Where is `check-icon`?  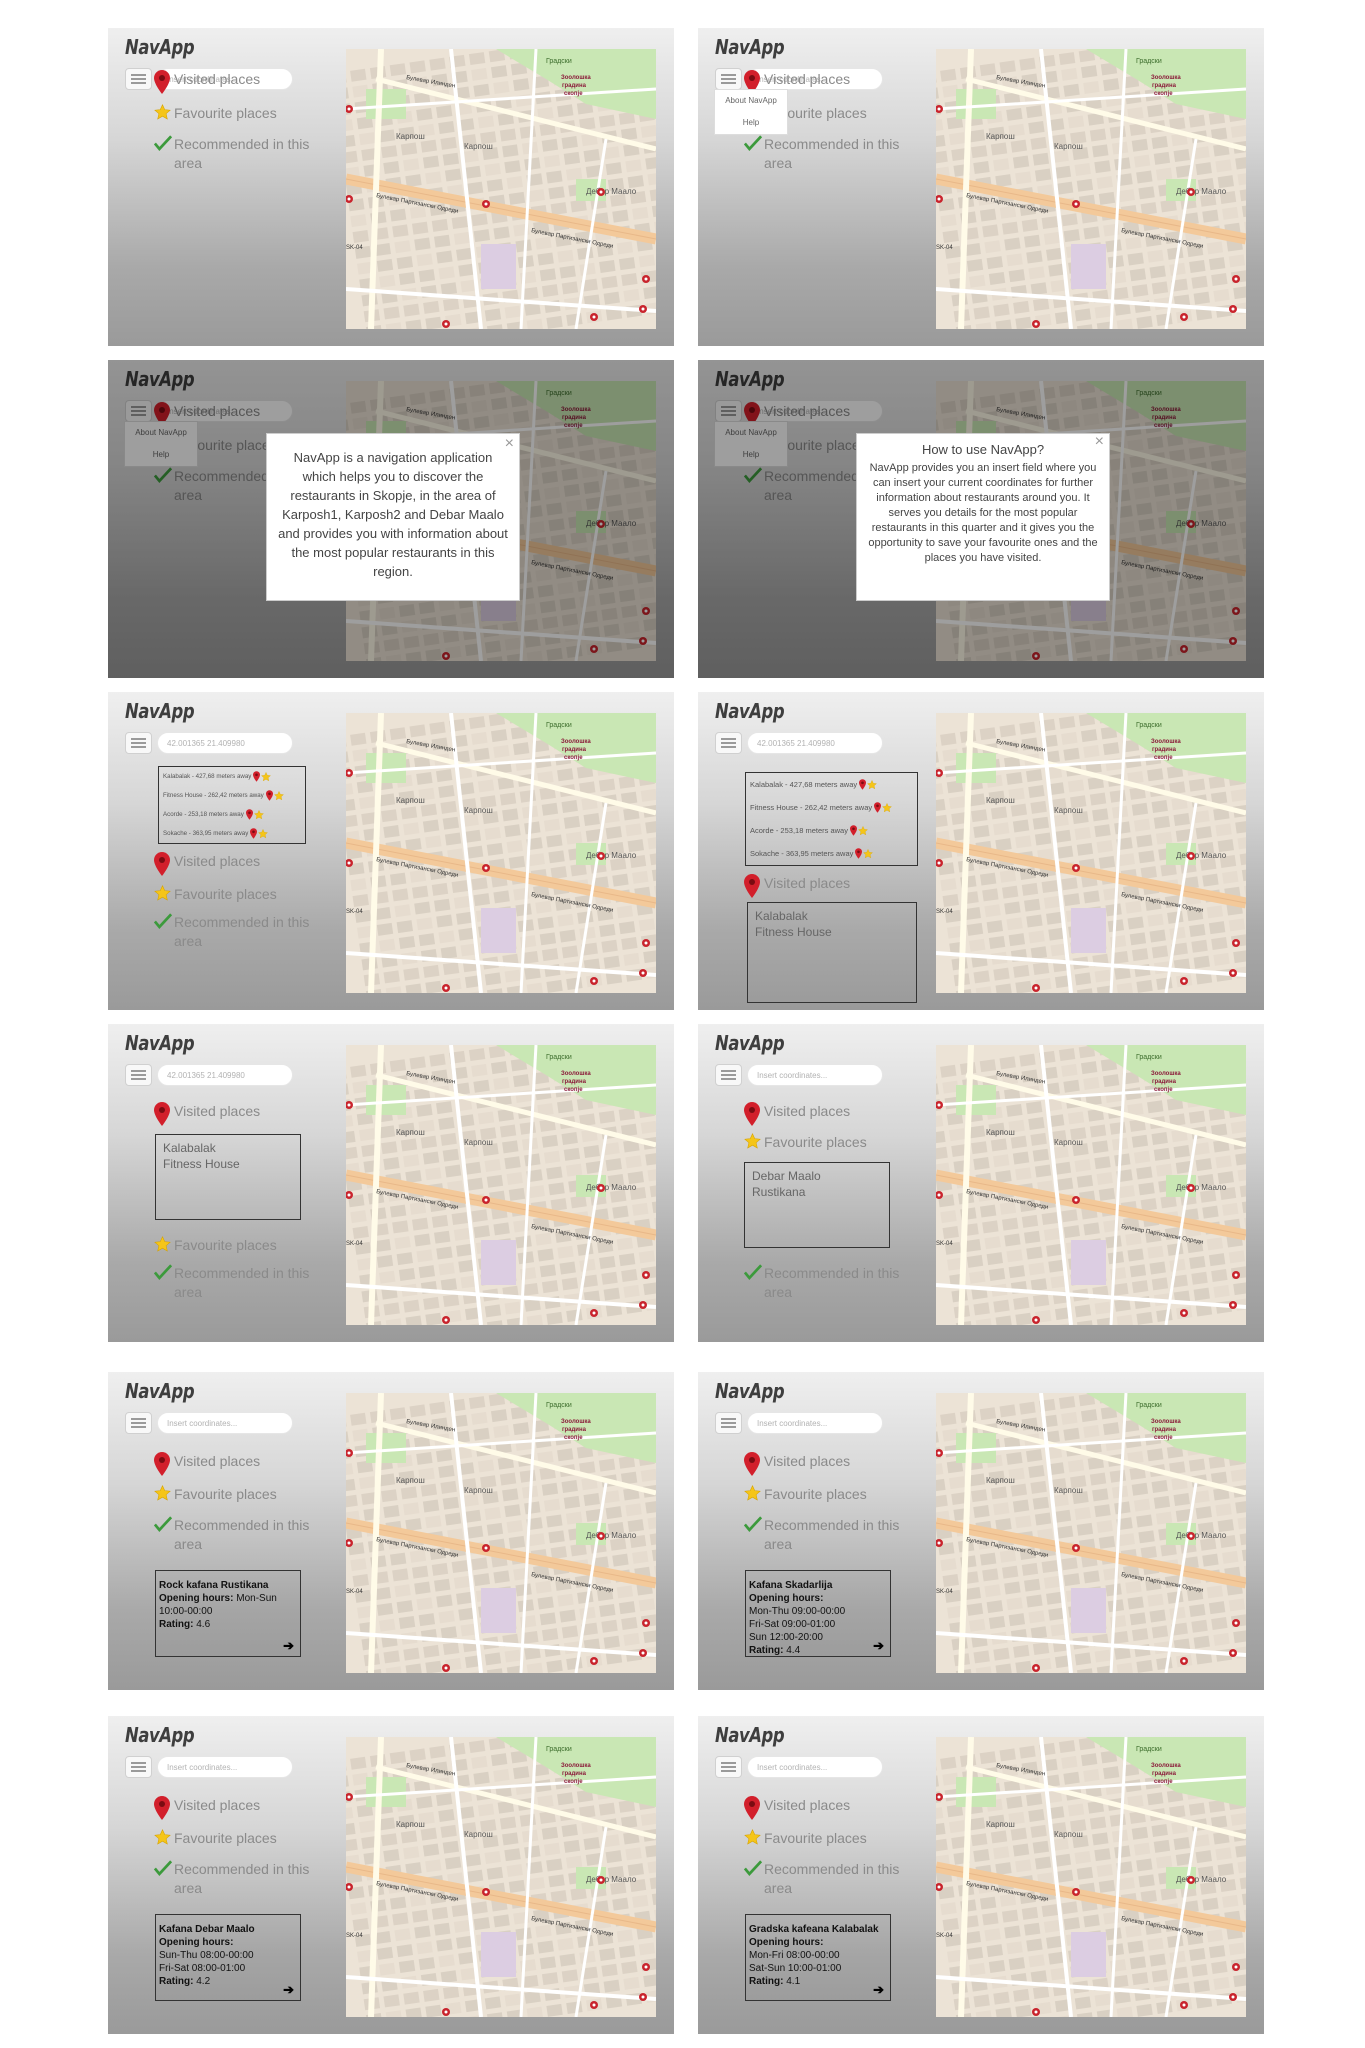
check-icon is located at coordinates (163, 1524).